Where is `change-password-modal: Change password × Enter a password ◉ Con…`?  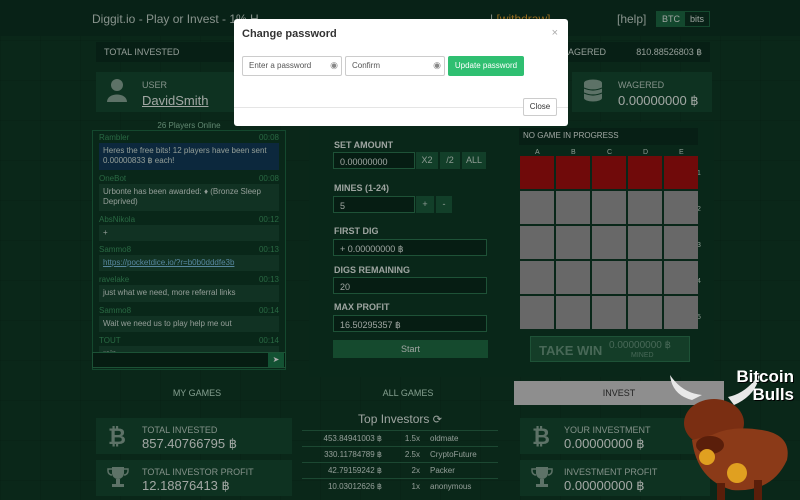 change-password-modal: Change password × Enter a password ◉ Con… is located at coordinates (401, 72).